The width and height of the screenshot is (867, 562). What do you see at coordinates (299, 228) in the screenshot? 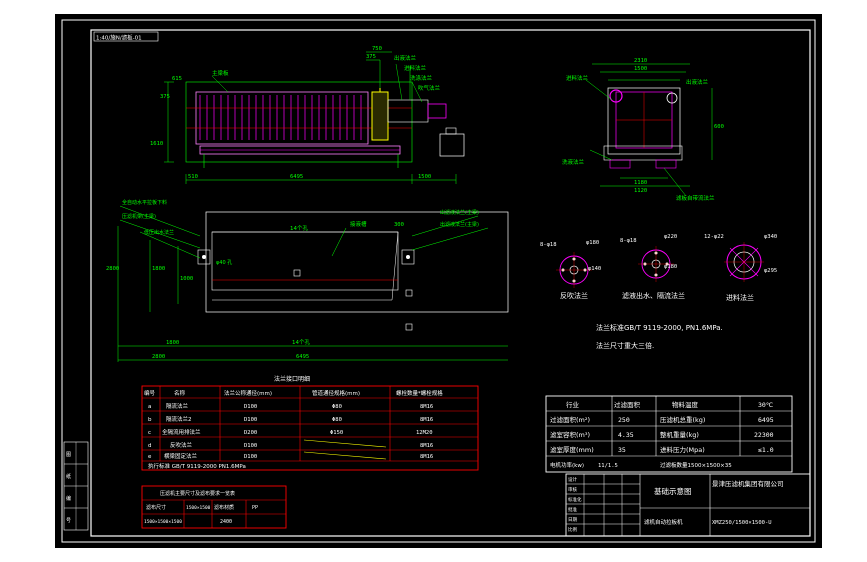
I see `plan-label-mid1: 14个孔` at bounding box center [299, 228].